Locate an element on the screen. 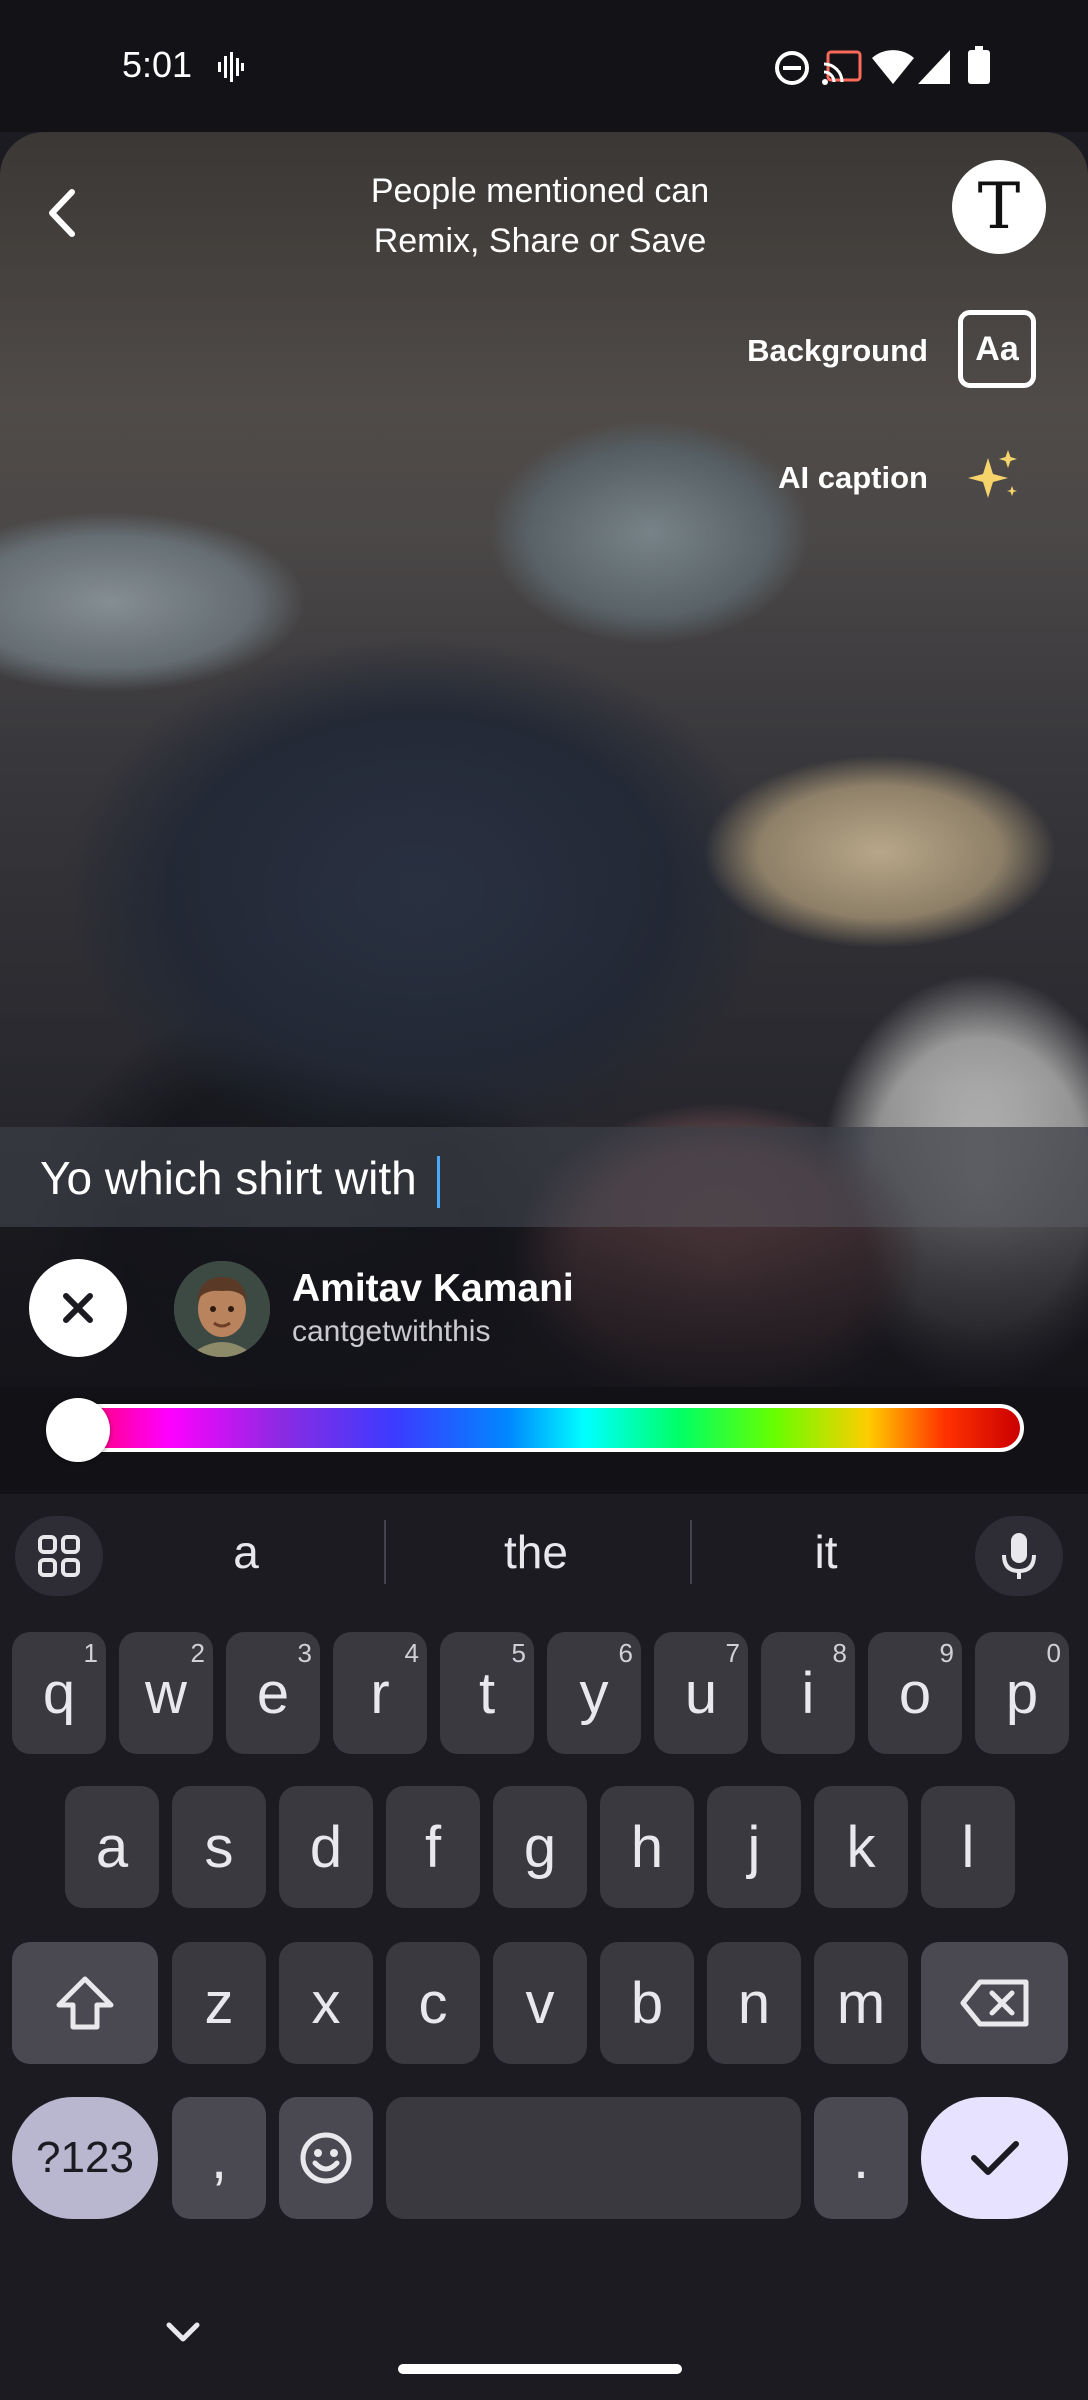 The width and height of the screenshot is (1088, 2400). key-label: e is located at coordinates (273, 1693).